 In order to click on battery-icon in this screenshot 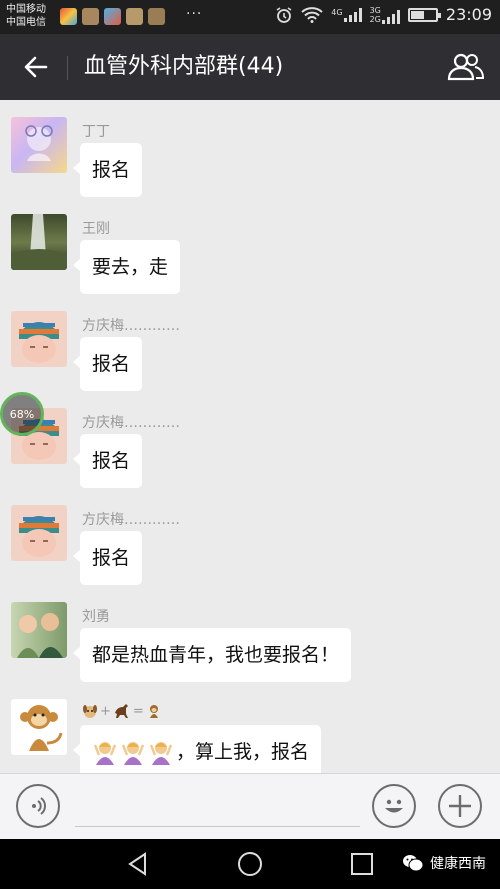, I will do `click(424, 14)`.